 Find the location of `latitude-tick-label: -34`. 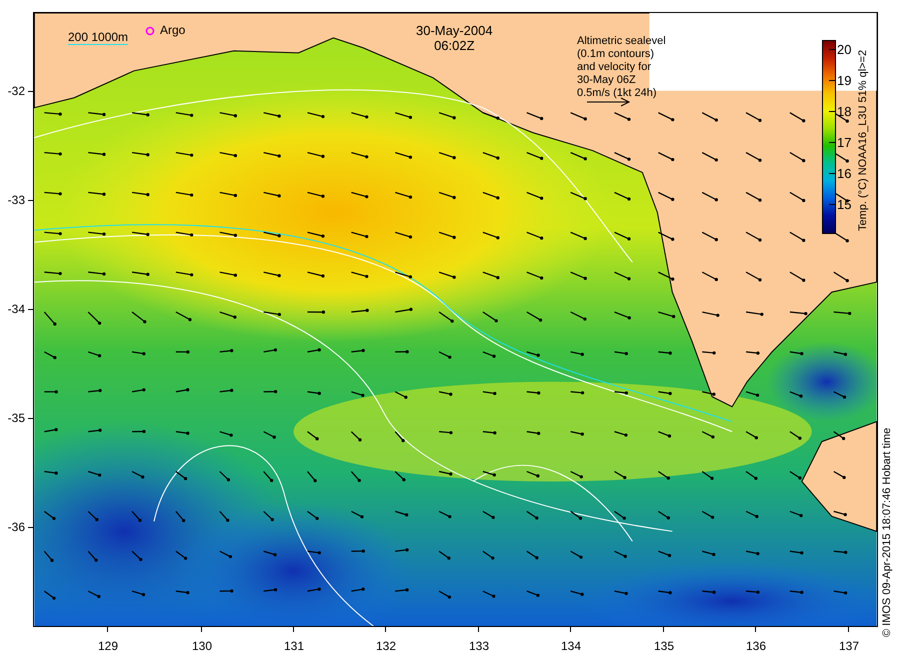

latitude-tick-label: -34 is located at coordinates (16, 309).